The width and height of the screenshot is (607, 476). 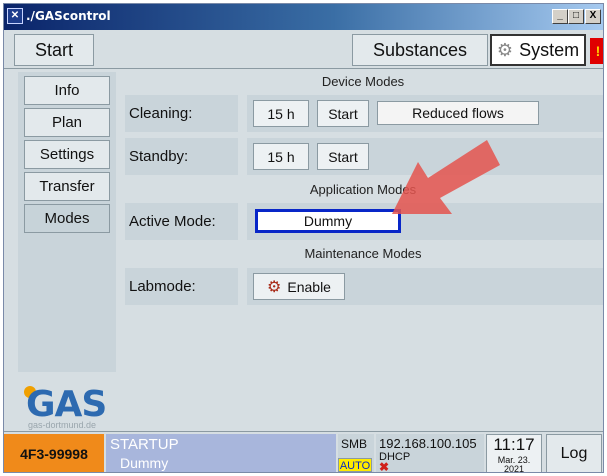 What do you see at coordinates (66, 404) in the screenshot?
I see `logo-text: GAS` at bounding box center [66, 404].